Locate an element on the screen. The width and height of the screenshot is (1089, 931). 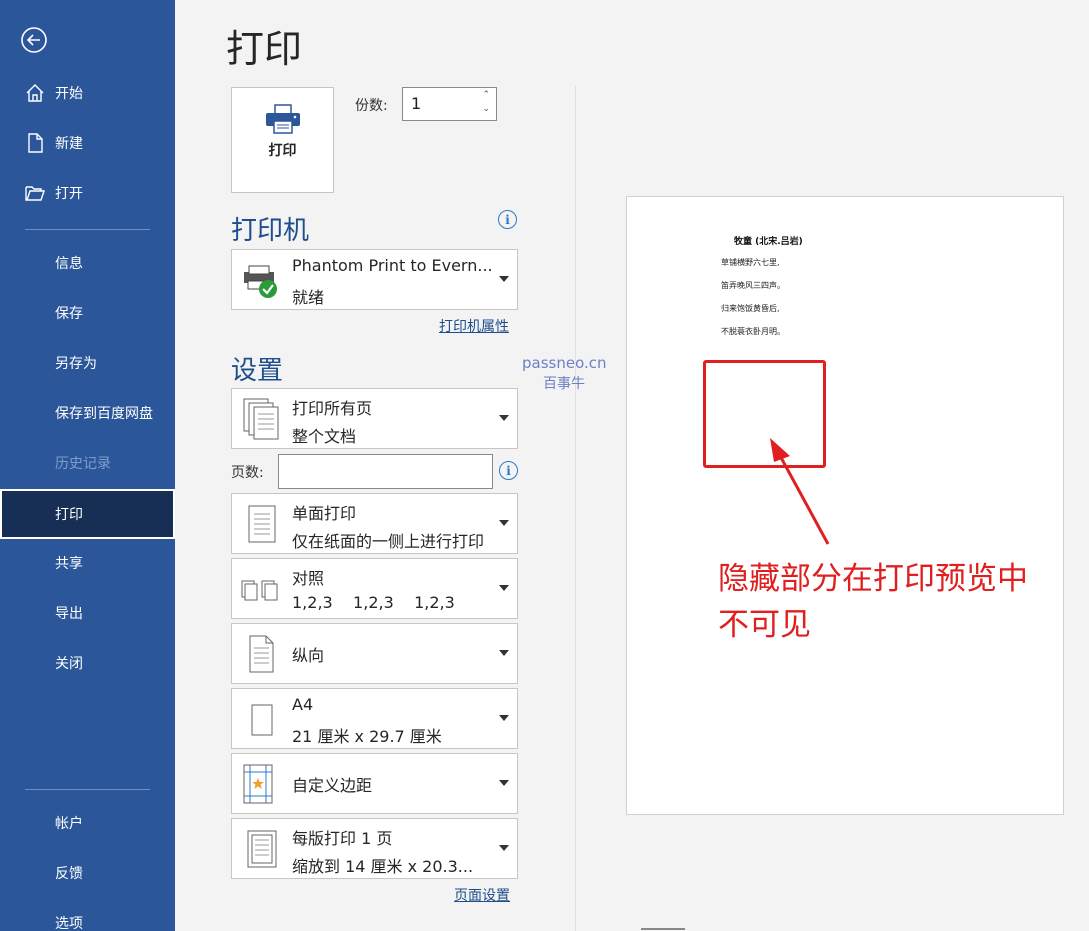
margins-dropdown: 自定义边距 is located at coordinates (374, 783).